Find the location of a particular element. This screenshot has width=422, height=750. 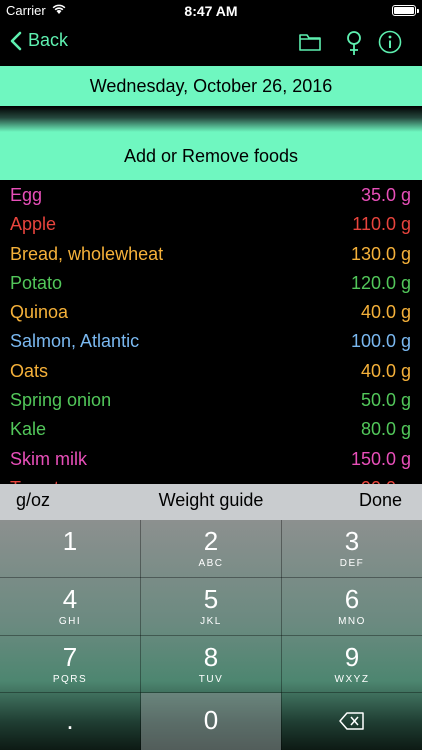

key-letters: PQRS is located at coordinates (70, 679).